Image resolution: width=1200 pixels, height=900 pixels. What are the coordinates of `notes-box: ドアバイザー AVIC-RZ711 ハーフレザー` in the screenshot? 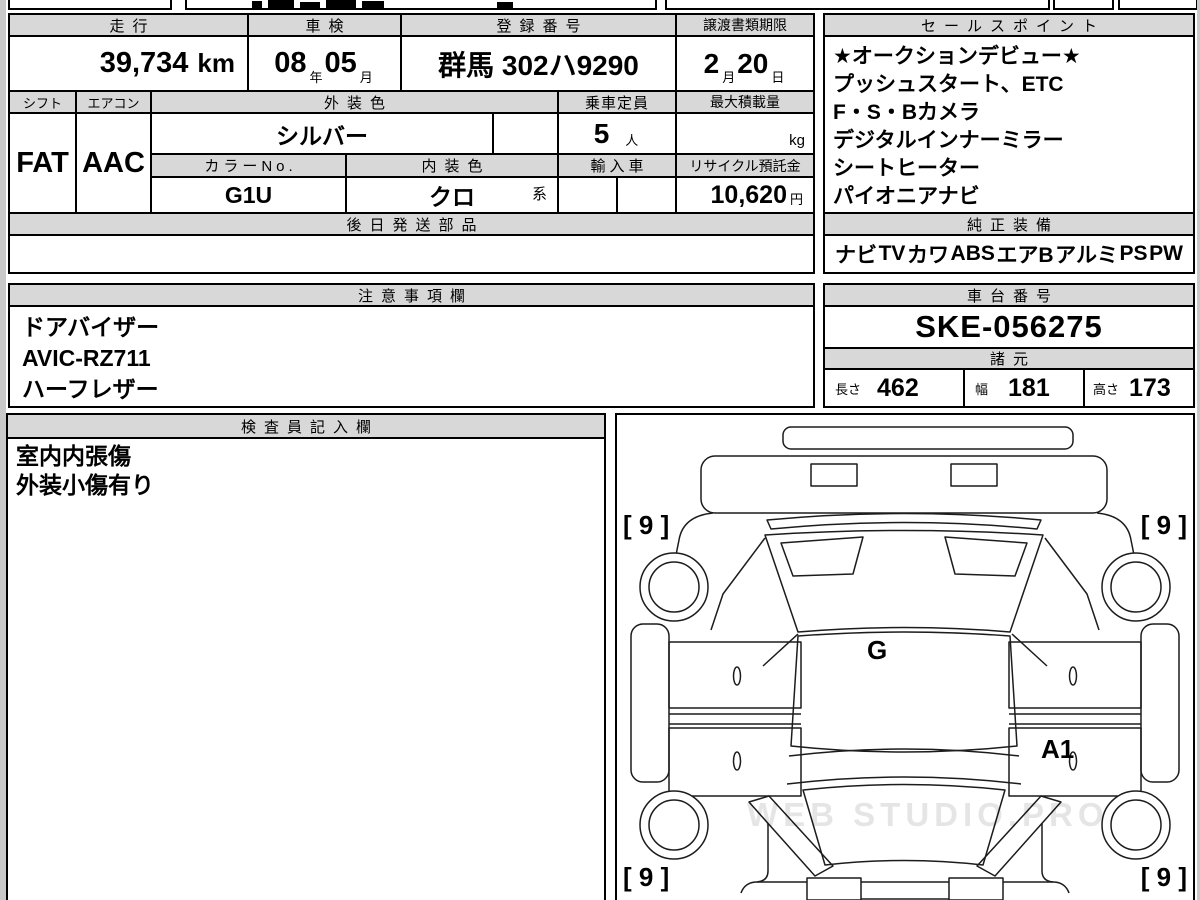 It's located at (411, 356).